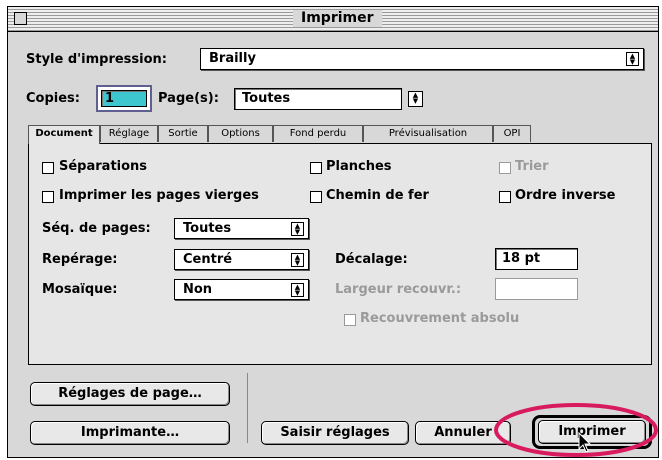 The height and width of the screenshot is (460, 662). Describe the element at coordinates (20, 18) in the screenshot. I see `close-box` at that location.